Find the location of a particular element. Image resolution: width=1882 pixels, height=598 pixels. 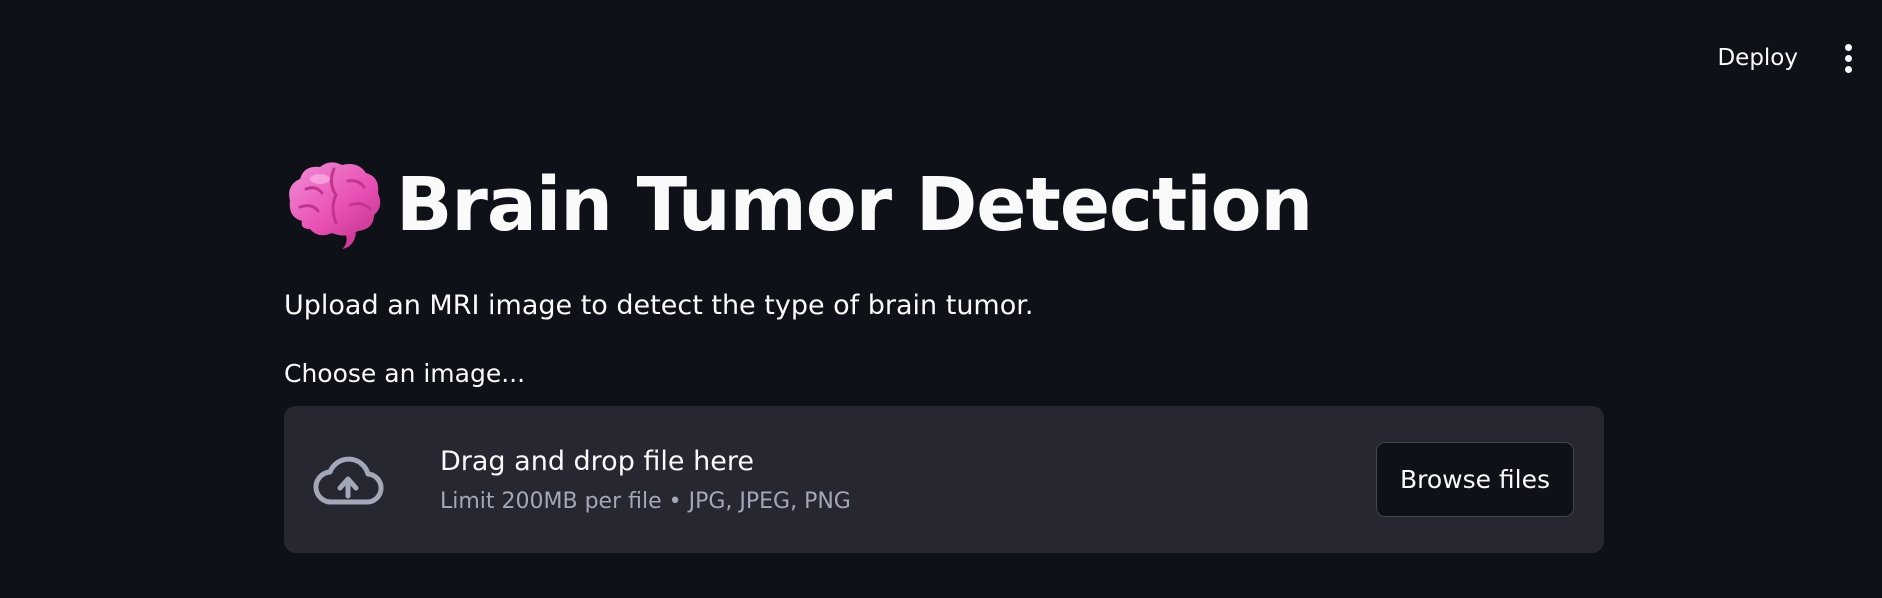

browse-files-button: Browse files is located at coordinates (1475, 479).